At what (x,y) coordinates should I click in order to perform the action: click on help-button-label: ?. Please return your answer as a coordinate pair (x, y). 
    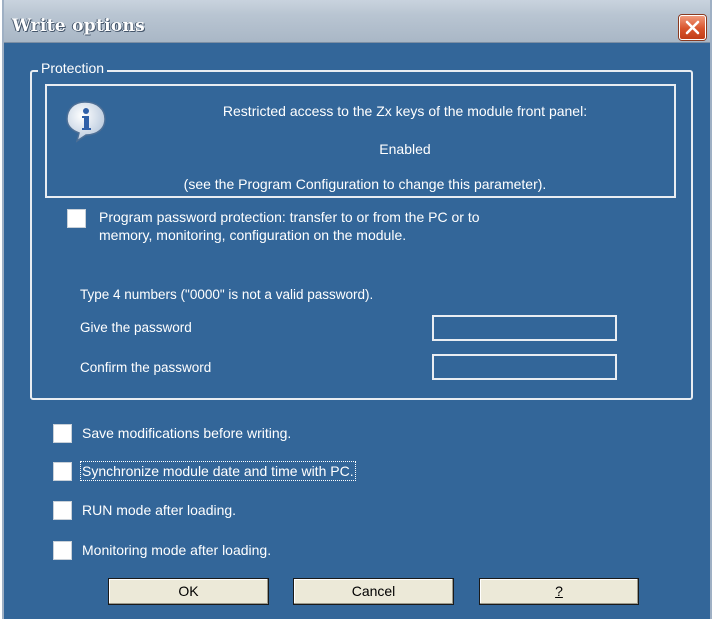
    Looking at the image, I should click on (559, 591).